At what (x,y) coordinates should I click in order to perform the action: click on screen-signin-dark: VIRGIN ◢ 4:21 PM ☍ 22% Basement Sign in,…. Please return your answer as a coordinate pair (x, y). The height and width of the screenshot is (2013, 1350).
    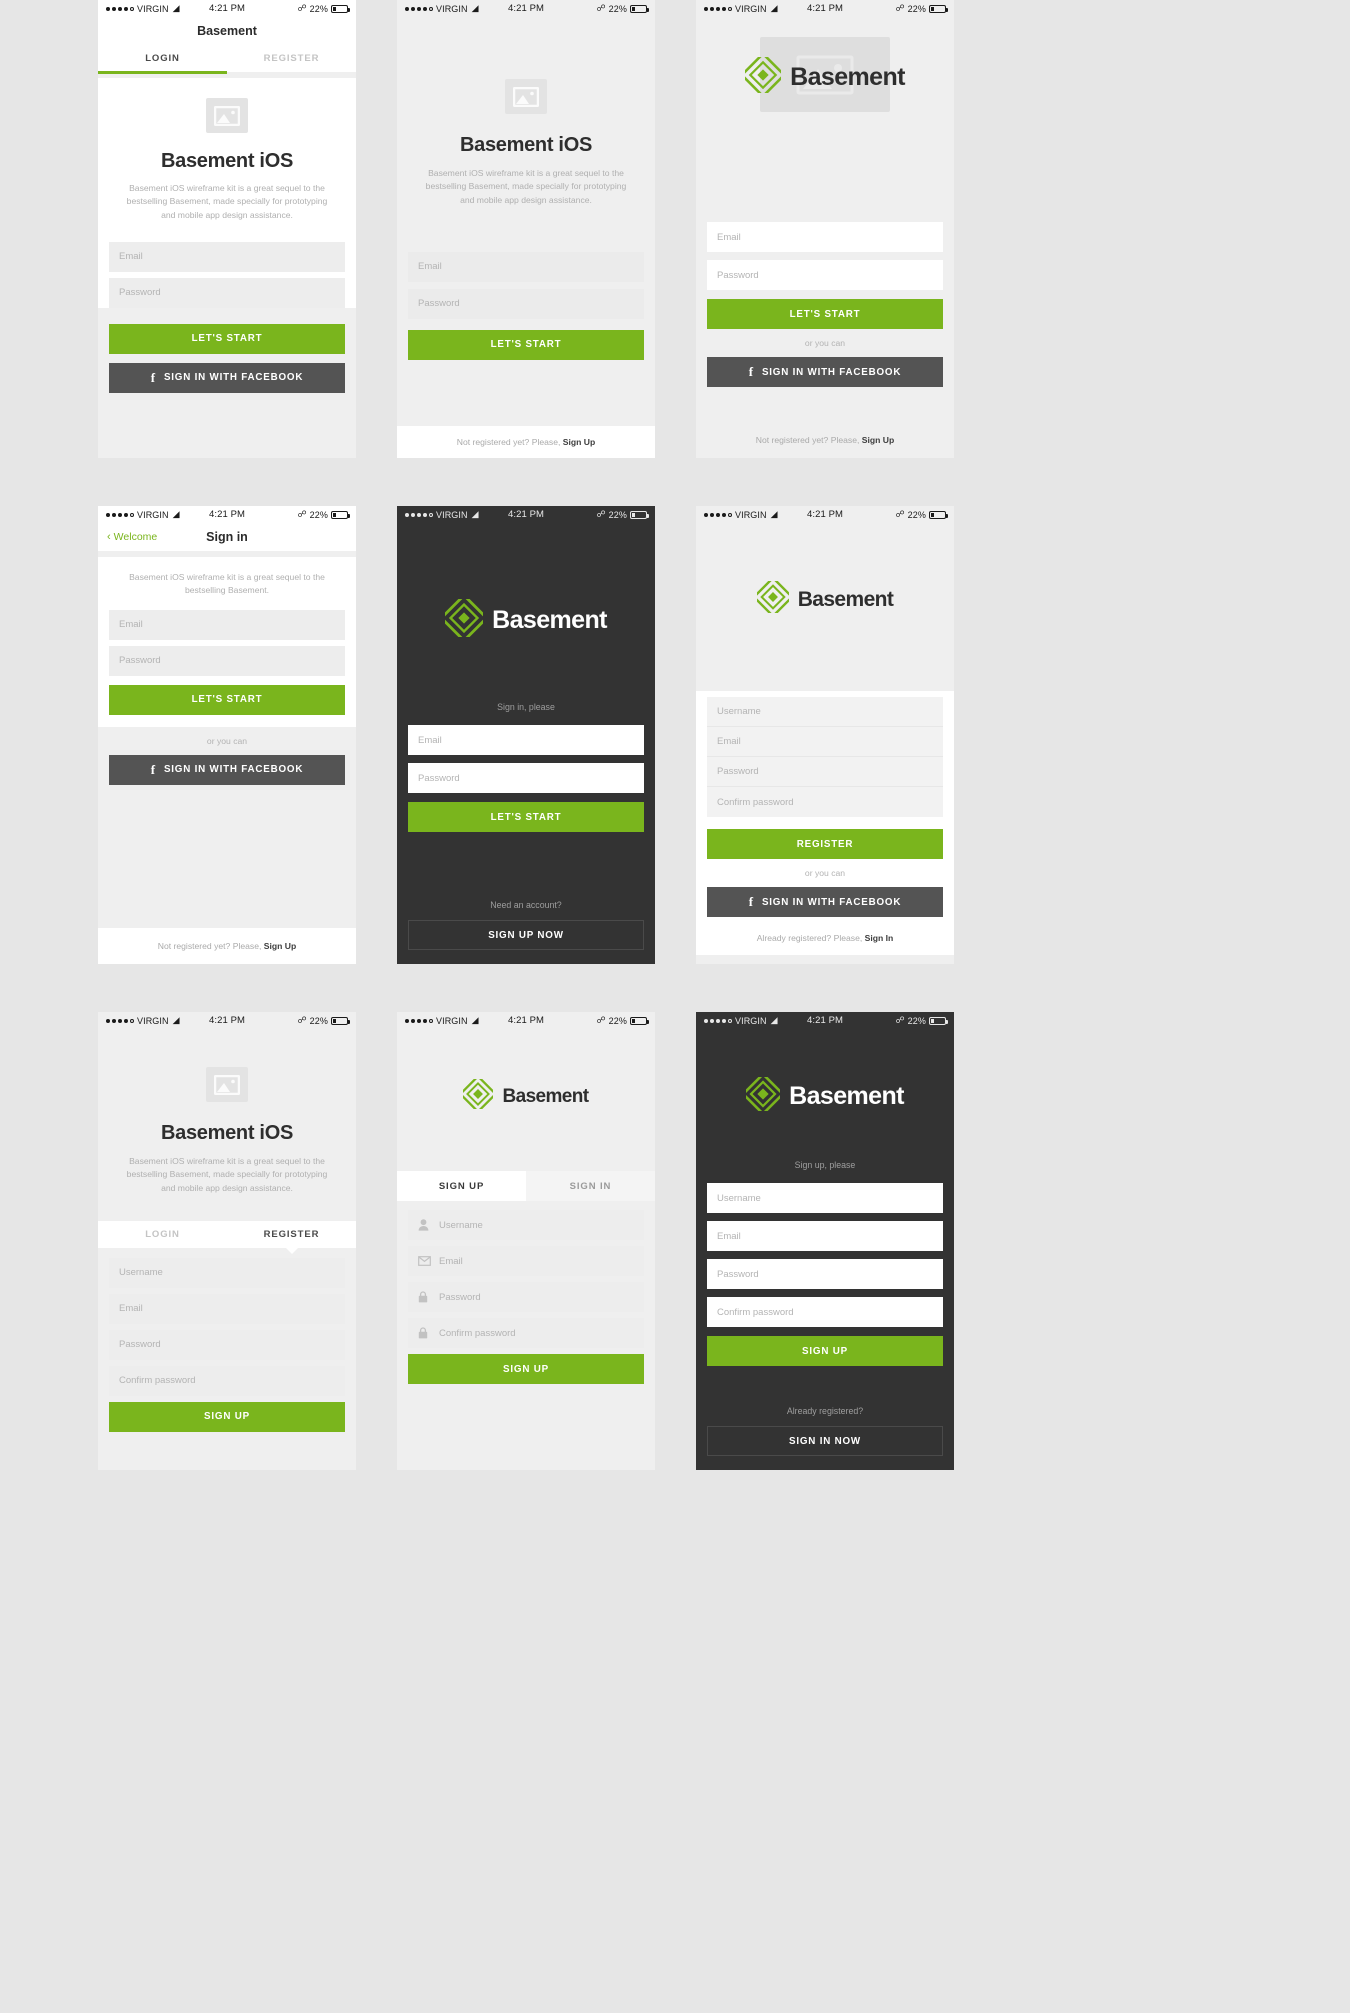
    Looking at the image, I should click on (526, 735).